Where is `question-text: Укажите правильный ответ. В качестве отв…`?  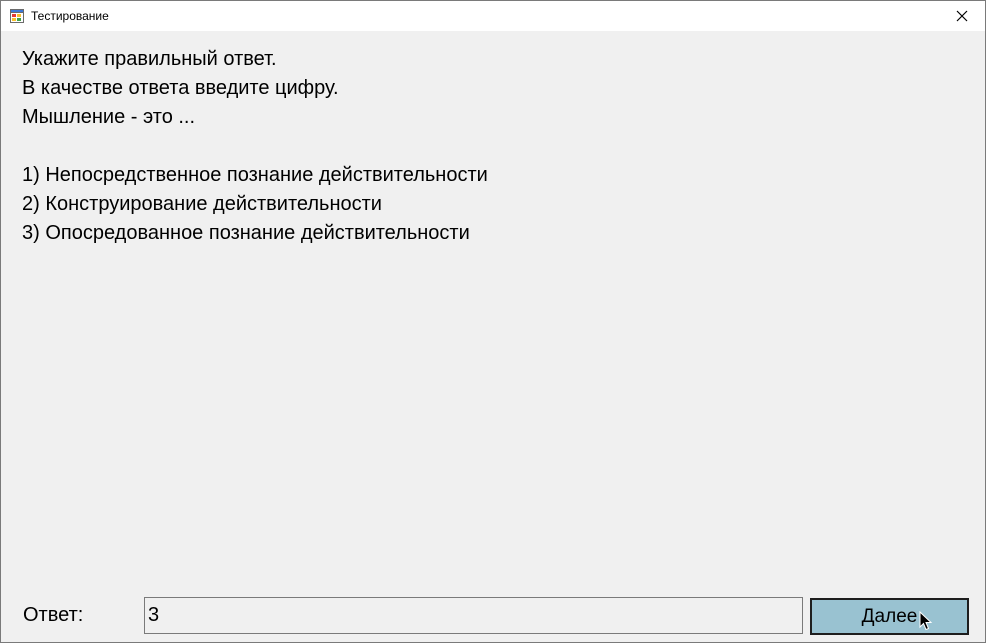
question-text: Укажите правильный ответ. В качестве отв… is located at coordinates (255, 146).